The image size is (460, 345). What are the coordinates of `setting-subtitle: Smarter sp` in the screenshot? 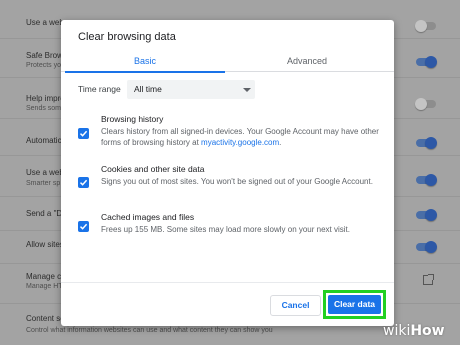 It's located at (43, 183).